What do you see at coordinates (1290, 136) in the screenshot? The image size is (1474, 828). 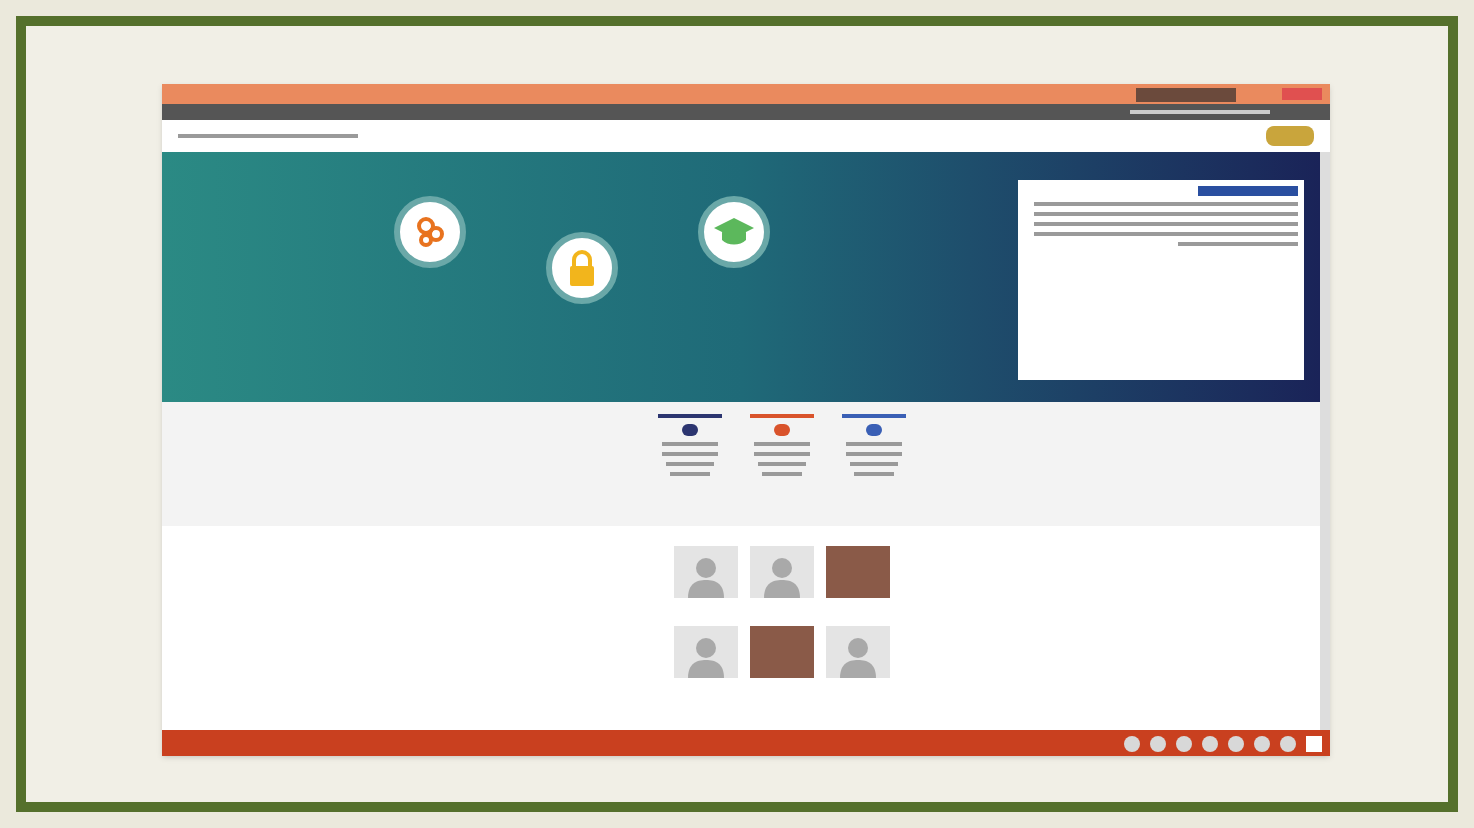 I see `site-logo` at bounding box center [1290, 136].